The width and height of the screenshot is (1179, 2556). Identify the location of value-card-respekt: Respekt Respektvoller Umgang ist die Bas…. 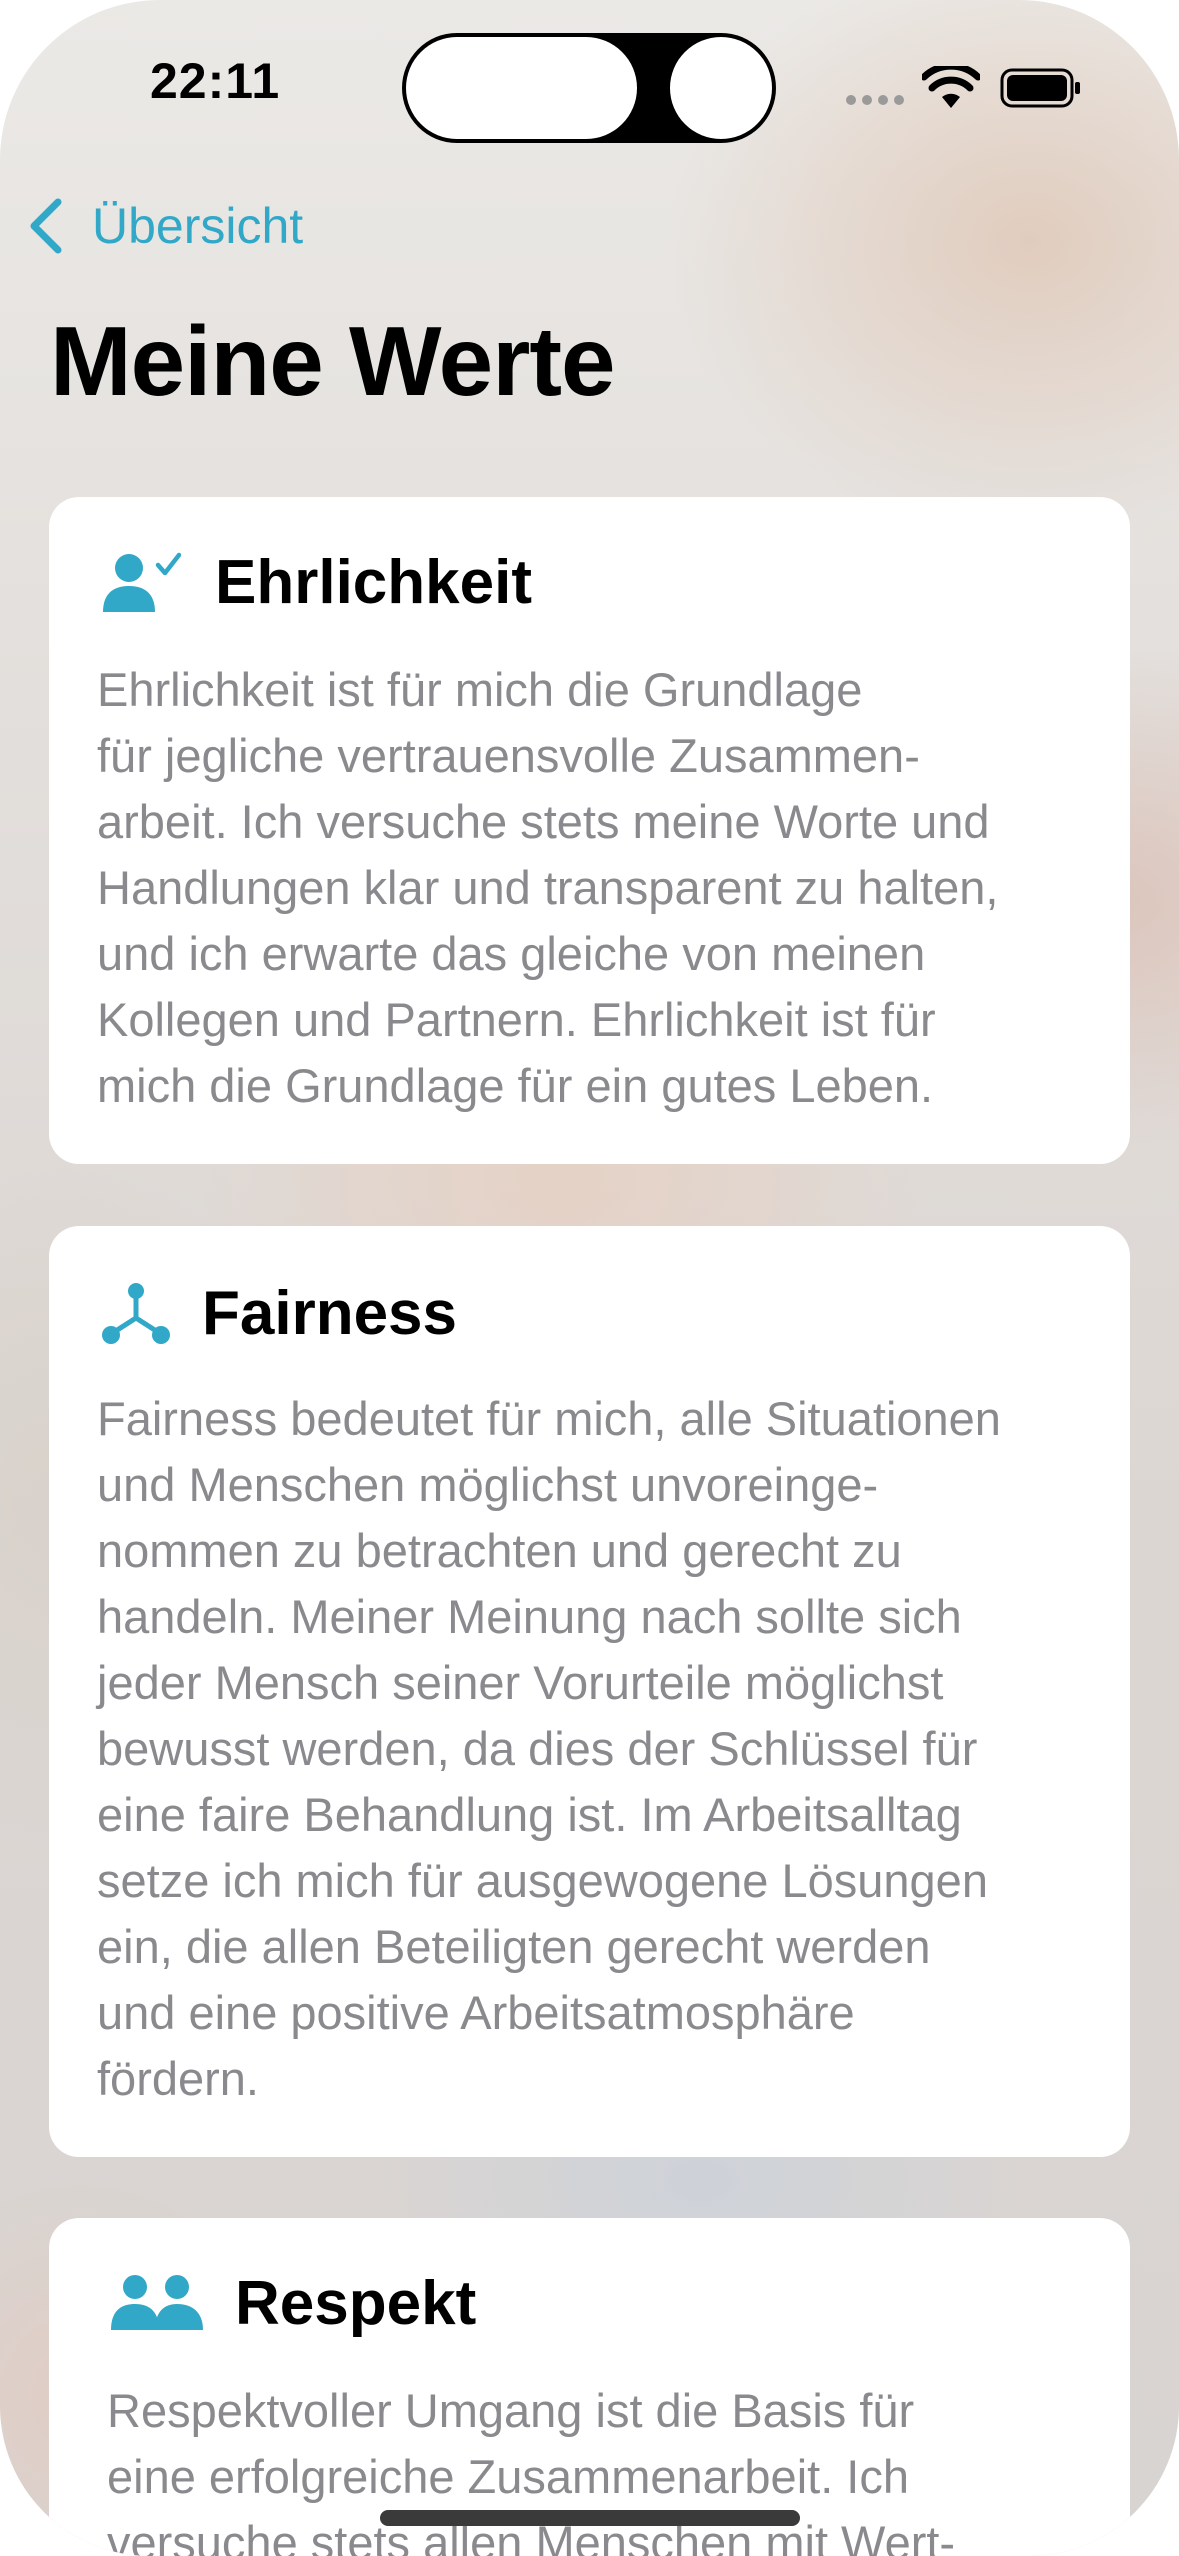
(589, 2387).